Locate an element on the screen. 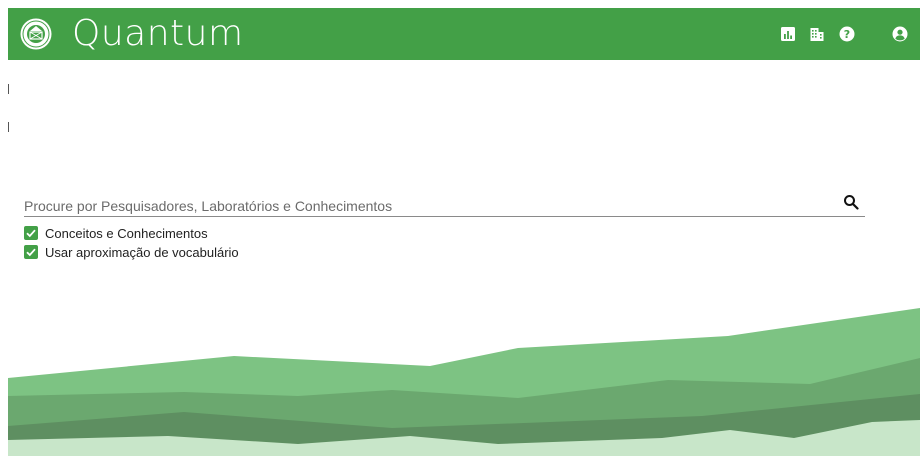 The image size is (920, 456). app-title: Quantum is located at coordinates (158, 33).